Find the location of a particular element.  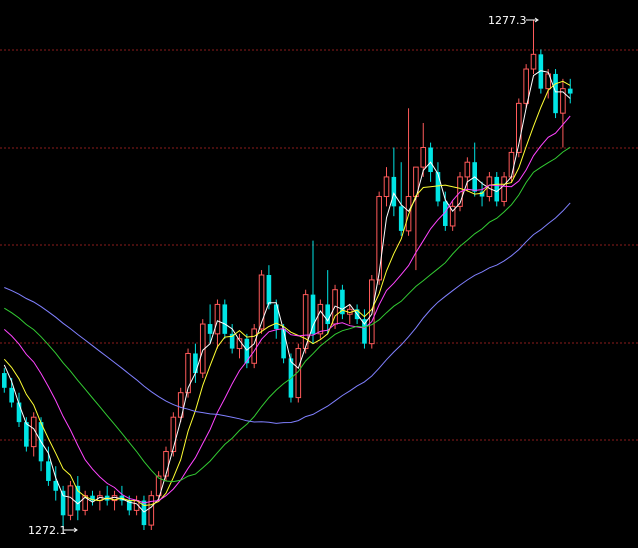

high-price-label: 1277.3 is located at coordinates (507, 20).